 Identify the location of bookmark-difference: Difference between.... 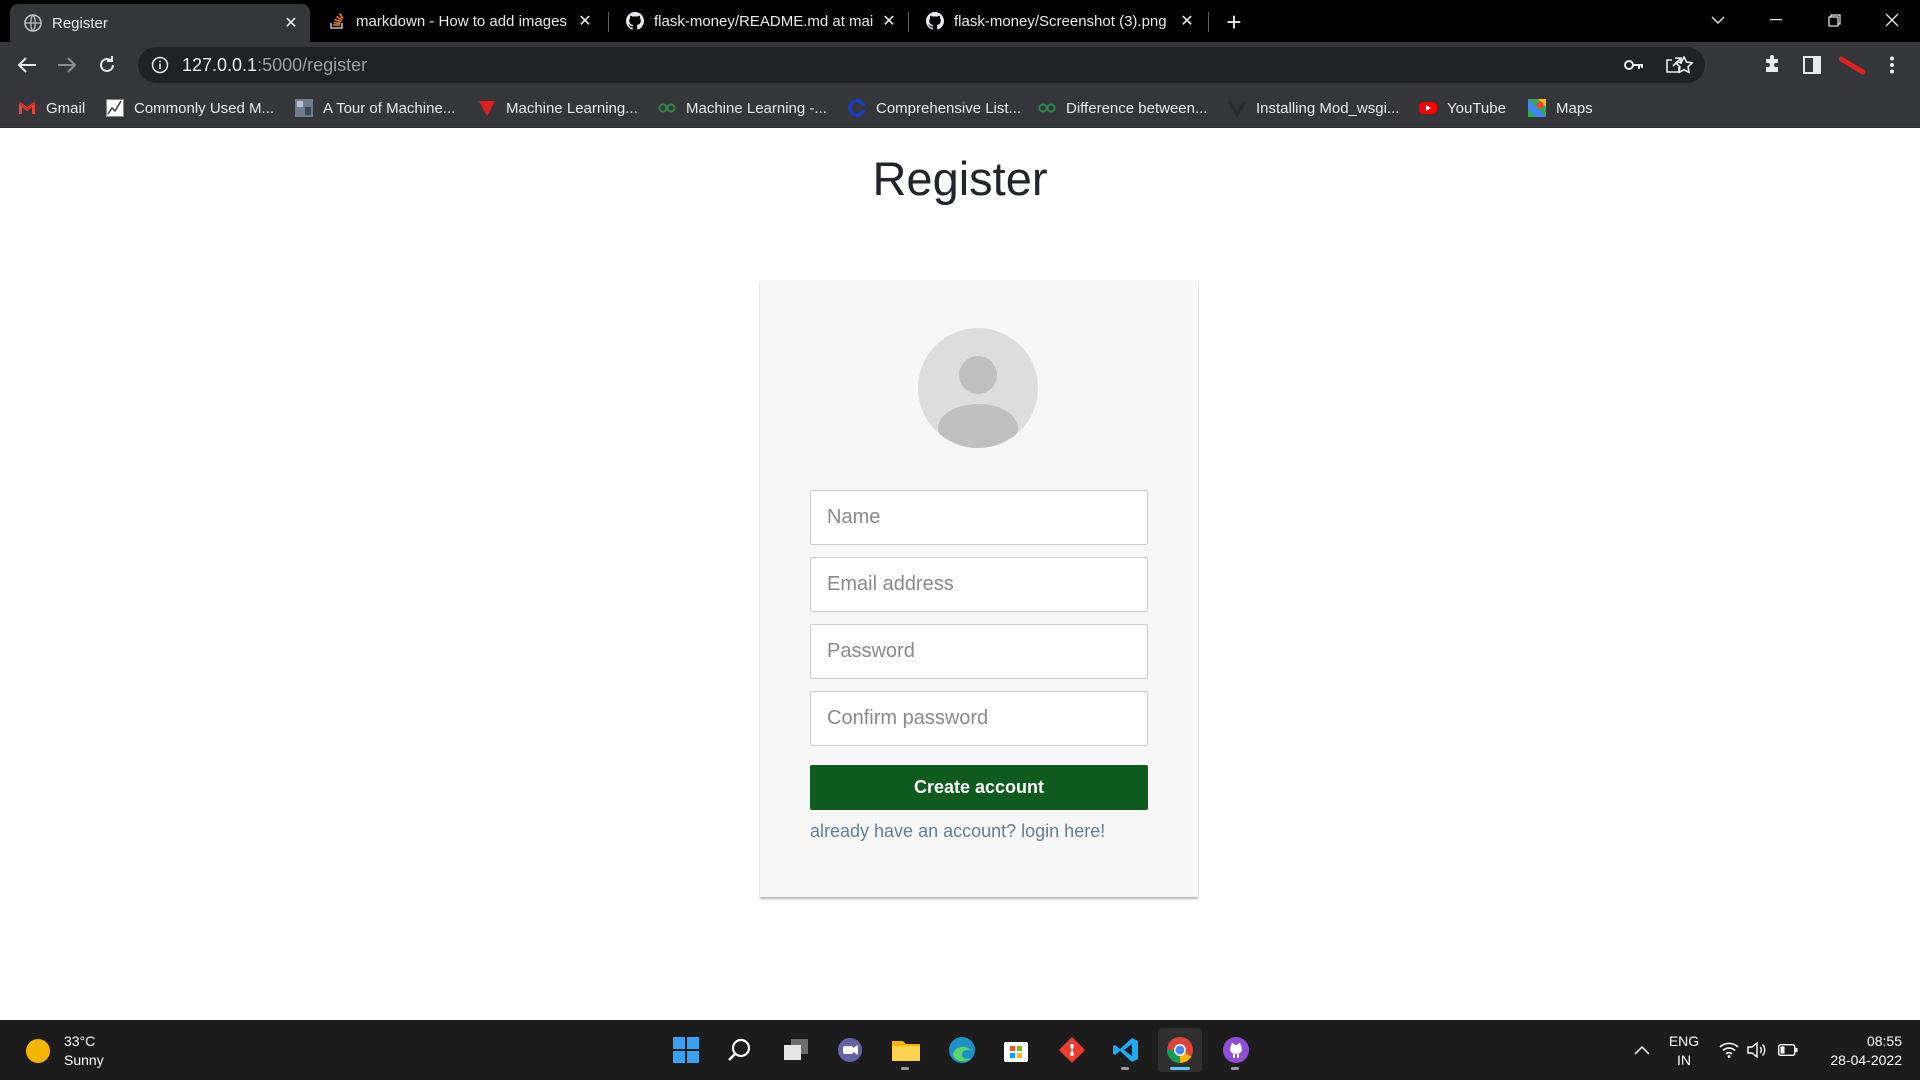
(1122, 108).